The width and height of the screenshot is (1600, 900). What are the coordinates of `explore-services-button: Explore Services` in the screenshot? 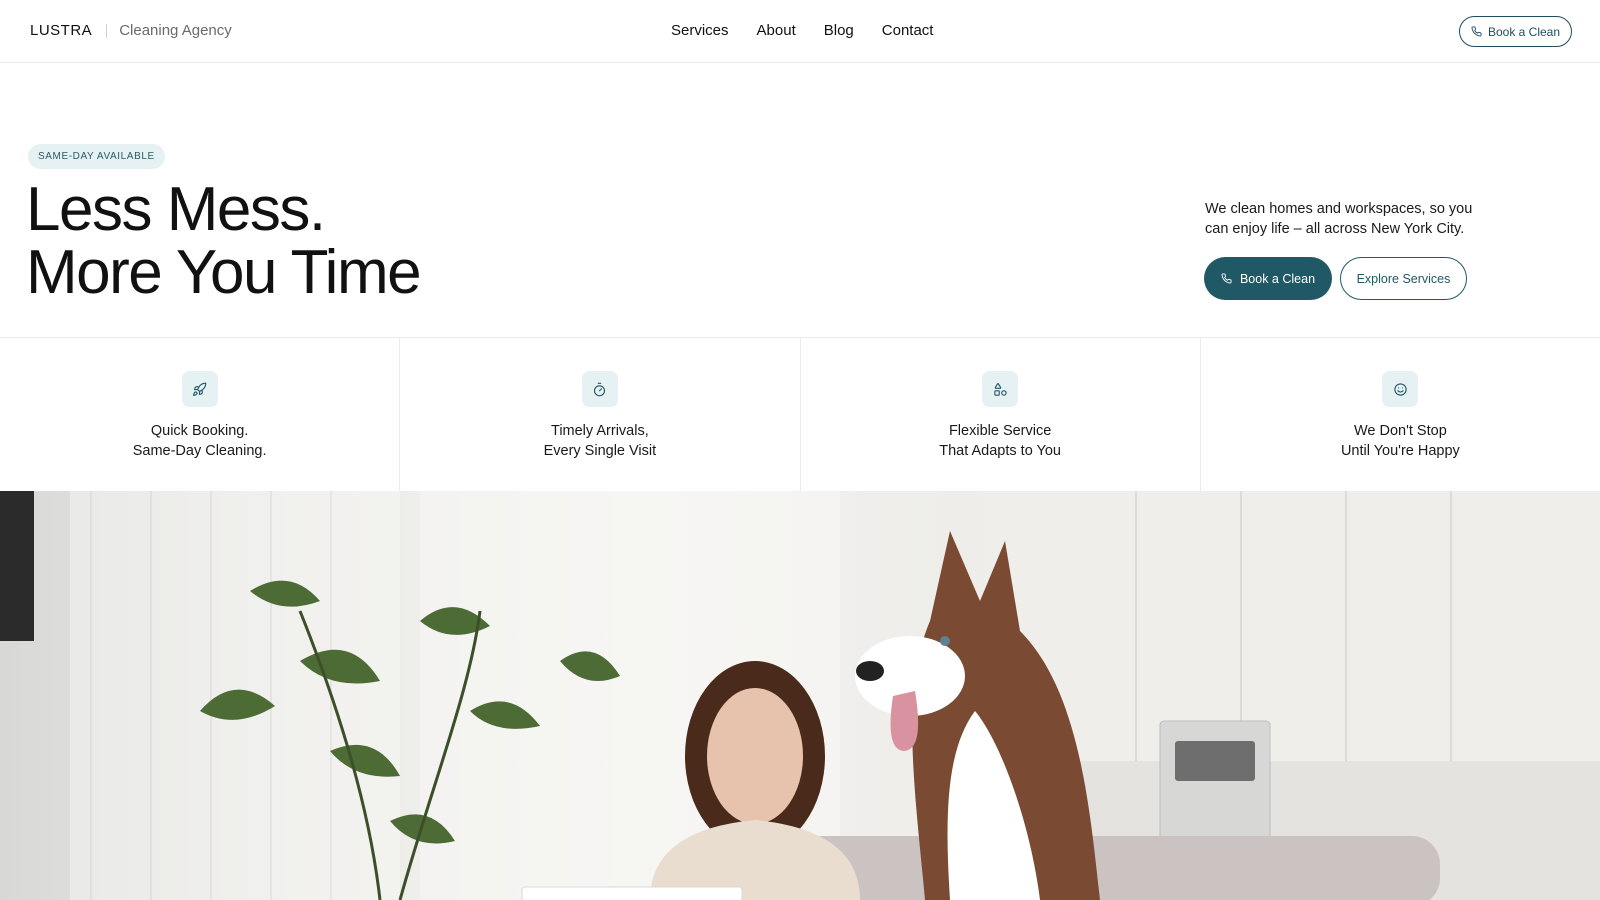 It's located at (1403, 278).